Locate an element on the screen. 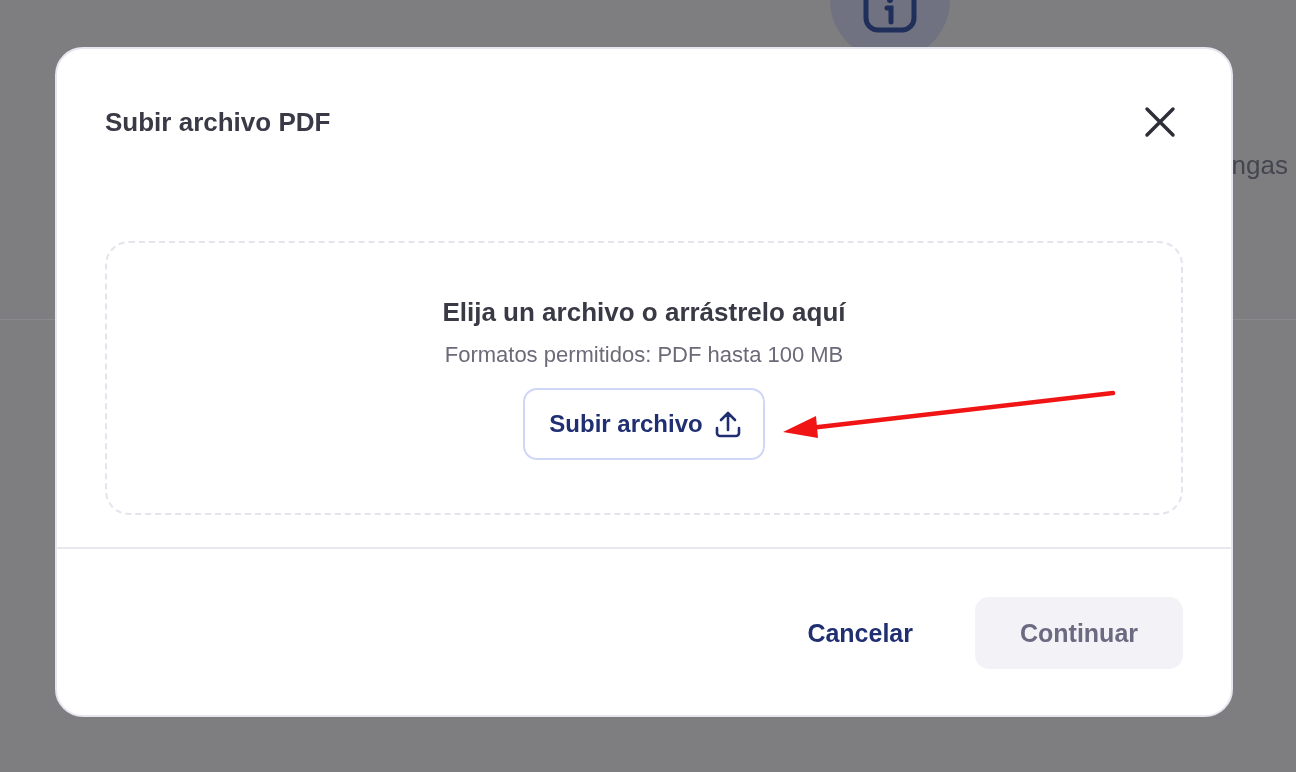  allowed-formats-text: Formatos permitidos: PDF hasta 100 MB is located at coordinates (644, 355).